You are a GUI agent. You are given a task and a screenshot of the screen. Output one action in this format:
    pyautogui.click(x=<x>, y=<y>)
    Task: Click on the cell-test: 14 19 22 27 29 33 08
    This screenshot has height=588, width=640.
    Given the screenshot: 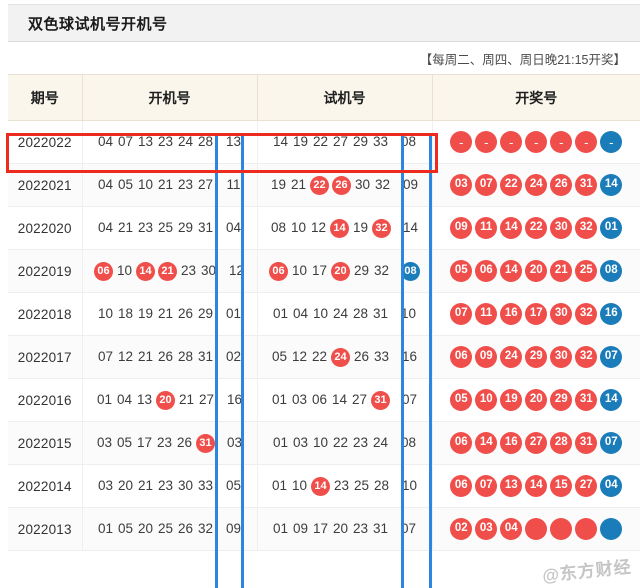 What is the action you would take?
    pyautogui.click(x=345, y=142)
    